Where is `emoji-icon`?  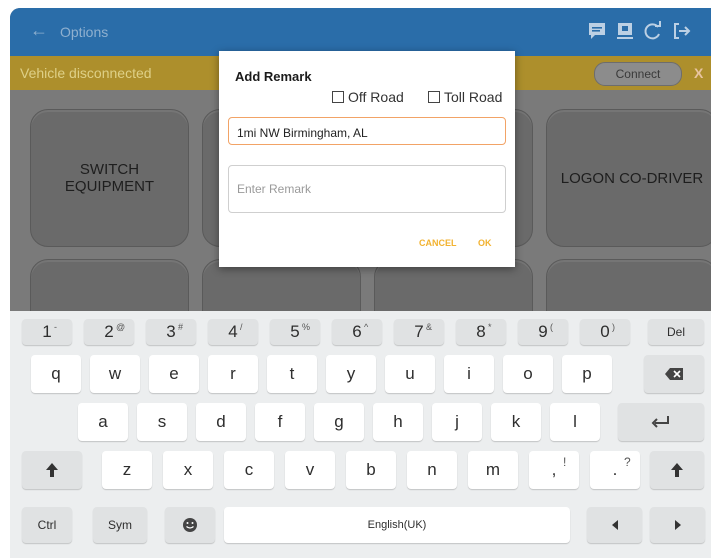 emoji-icon is located at coordinates (190, 525).